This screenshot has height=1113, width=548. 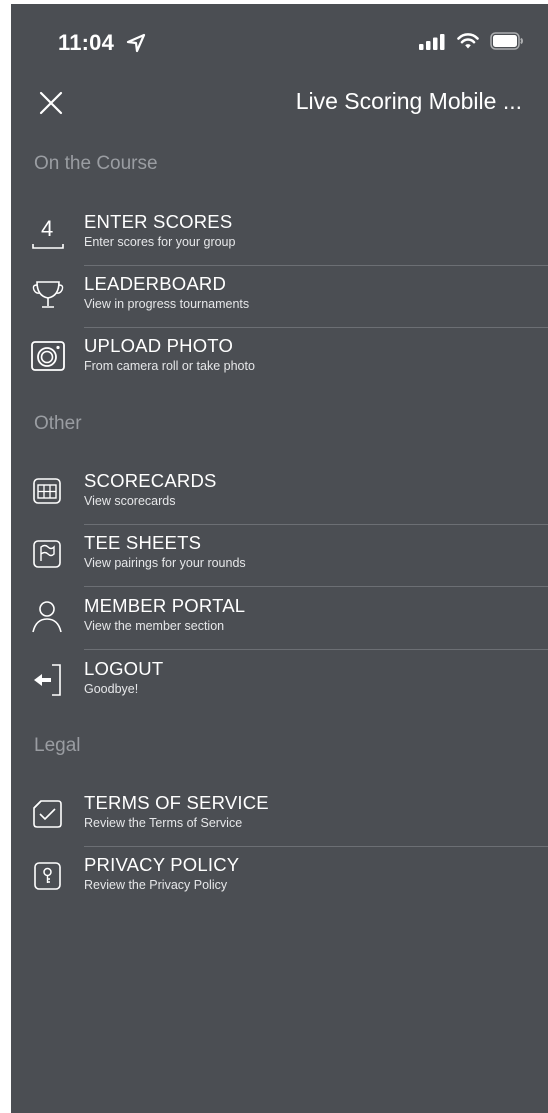 What do you see at coordinates (506, 41) in the screenshot?
I see `battery-icon` at bounding box center [506, 41].